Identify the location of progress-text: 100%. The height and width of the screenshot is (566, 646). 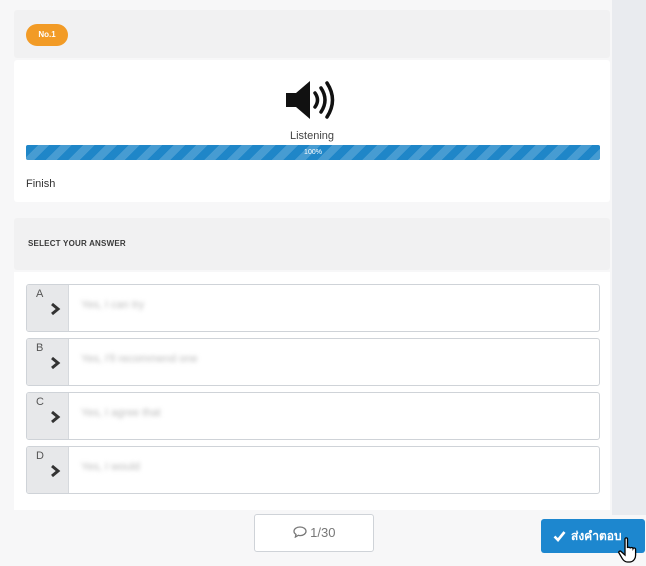
(313, 152).